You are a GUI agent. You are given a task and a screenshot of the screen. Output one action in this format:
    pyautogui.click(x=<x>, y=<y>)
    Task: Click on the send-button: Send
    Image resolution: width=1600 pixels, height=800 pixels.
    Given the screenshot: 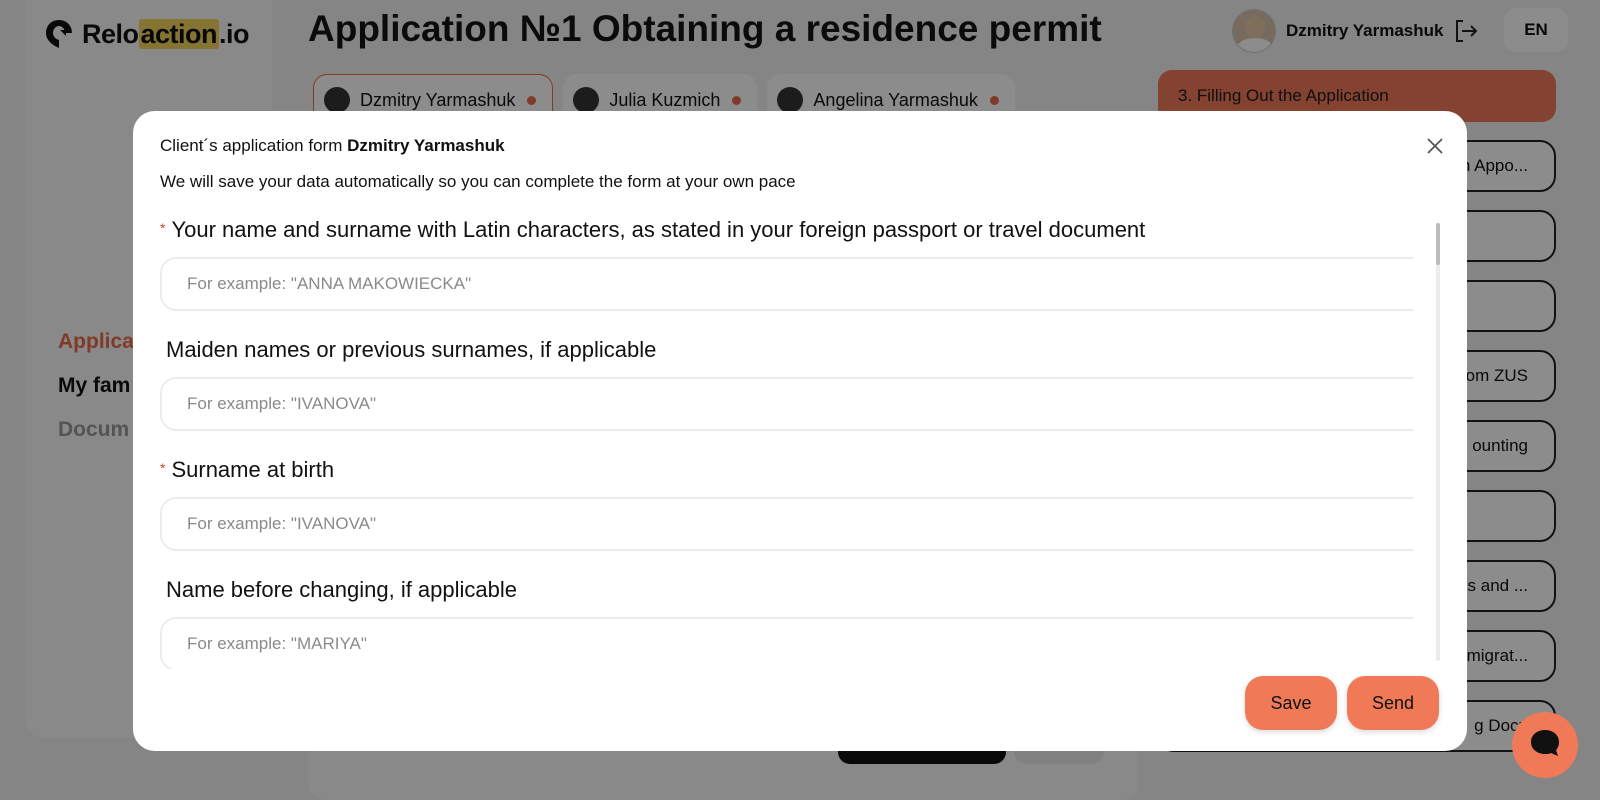 What is the action you would take?
    pyautogui.click(x=1393, y=703)
    